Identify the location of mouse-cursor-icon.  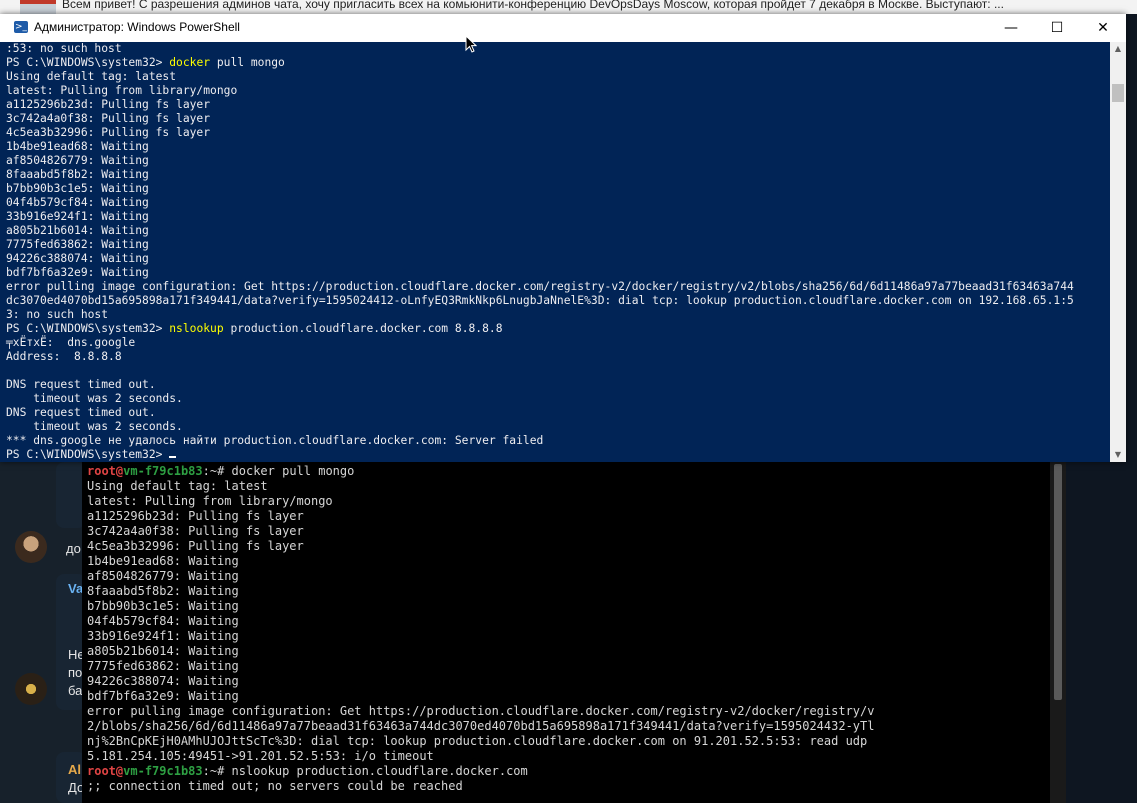
(471, 44).